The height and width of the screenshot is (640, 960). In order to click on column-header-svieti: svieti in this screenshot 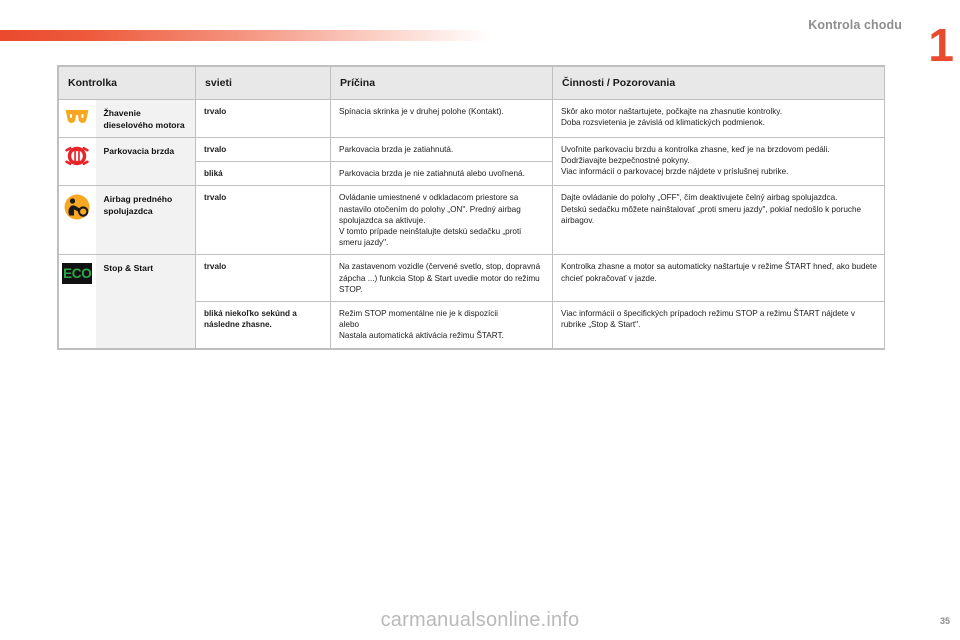, I will do `click(263, 83)`.